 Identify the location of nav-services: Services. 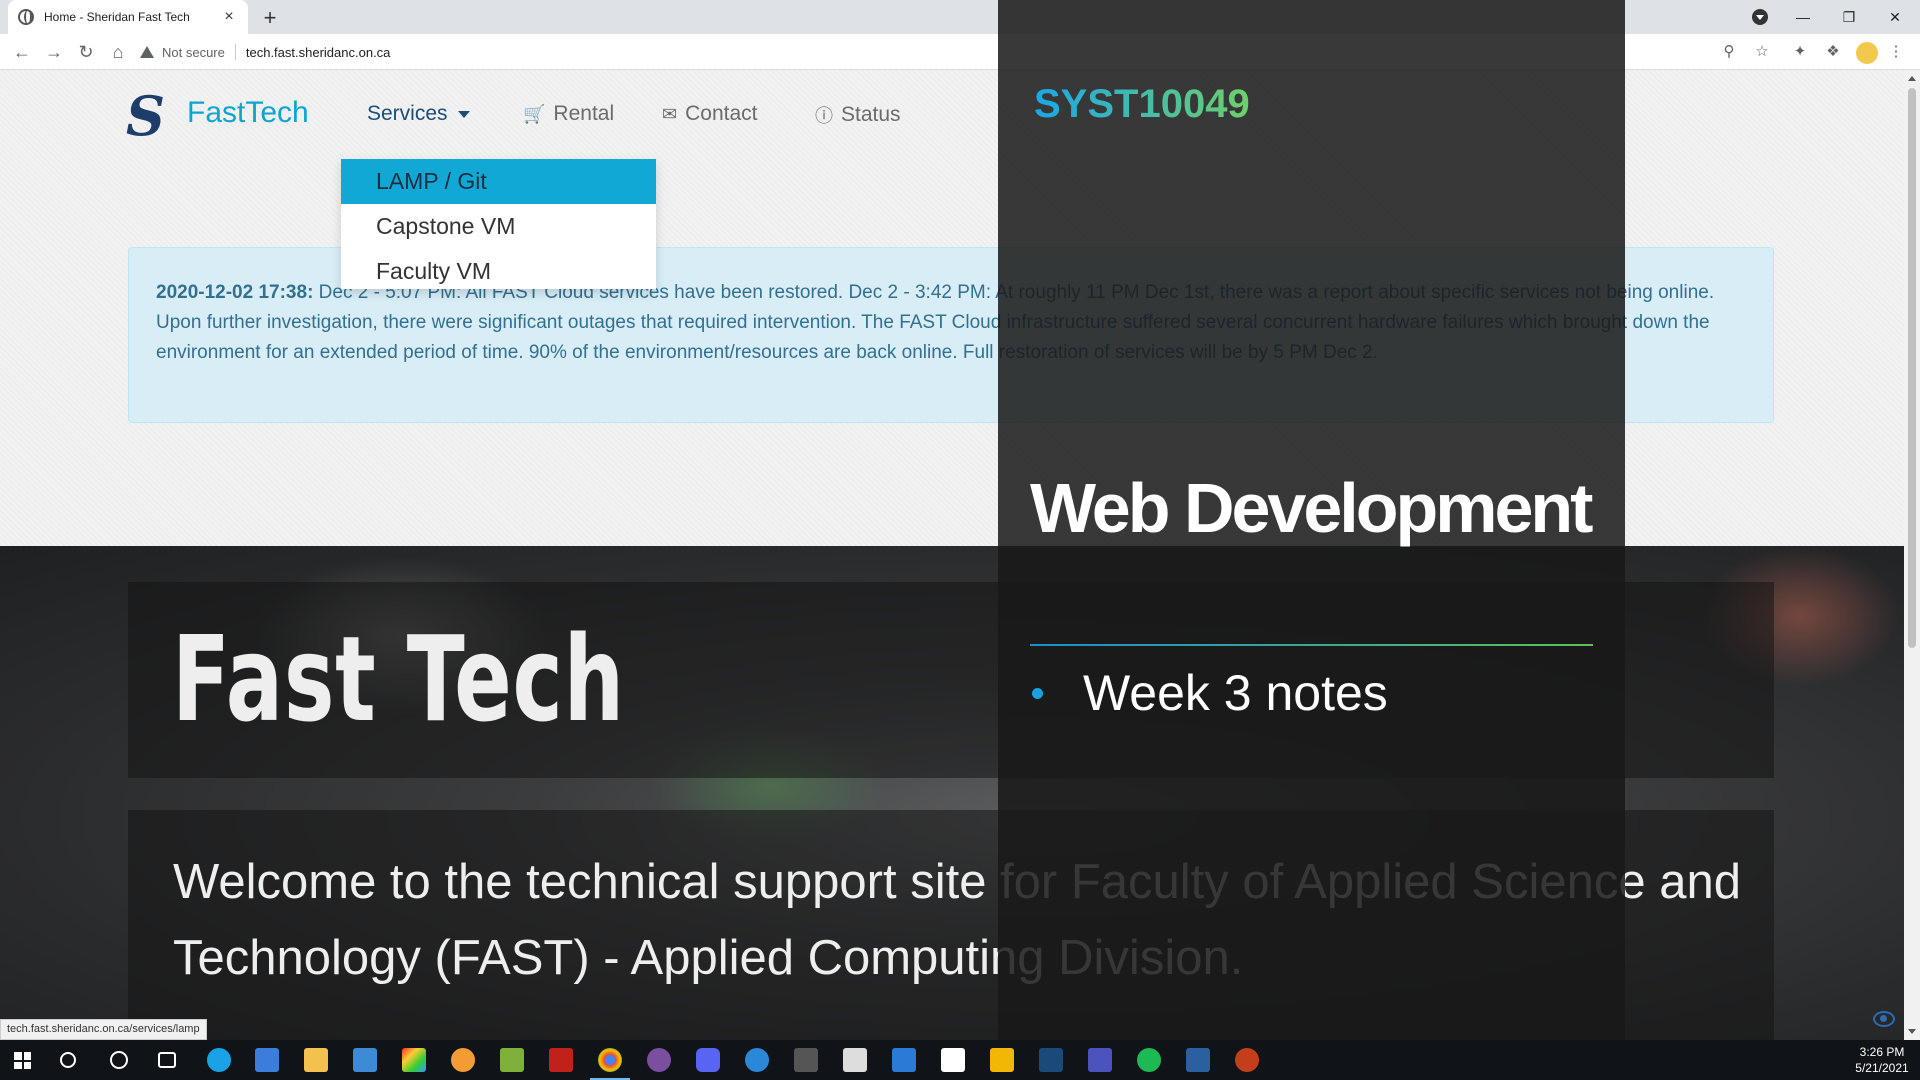
(418, 114).